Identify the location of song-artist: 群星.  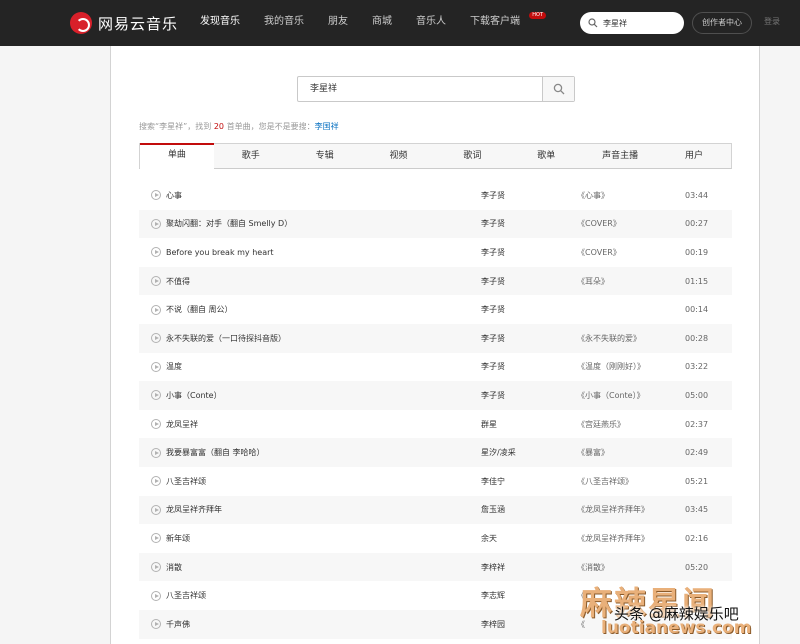
(489, 424).